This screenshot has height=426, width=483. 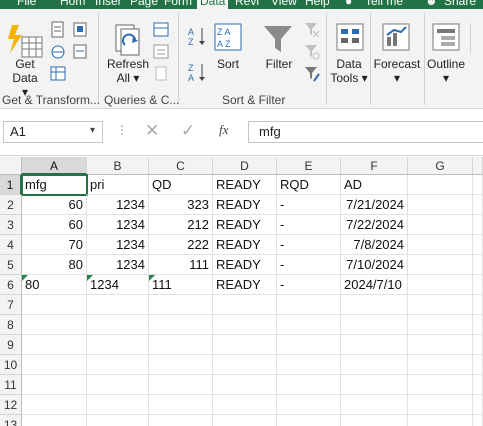 What do you see at coordinates (181, 325) in the screenshot?
I see `cell-c8` at bounding box center [181, 325].